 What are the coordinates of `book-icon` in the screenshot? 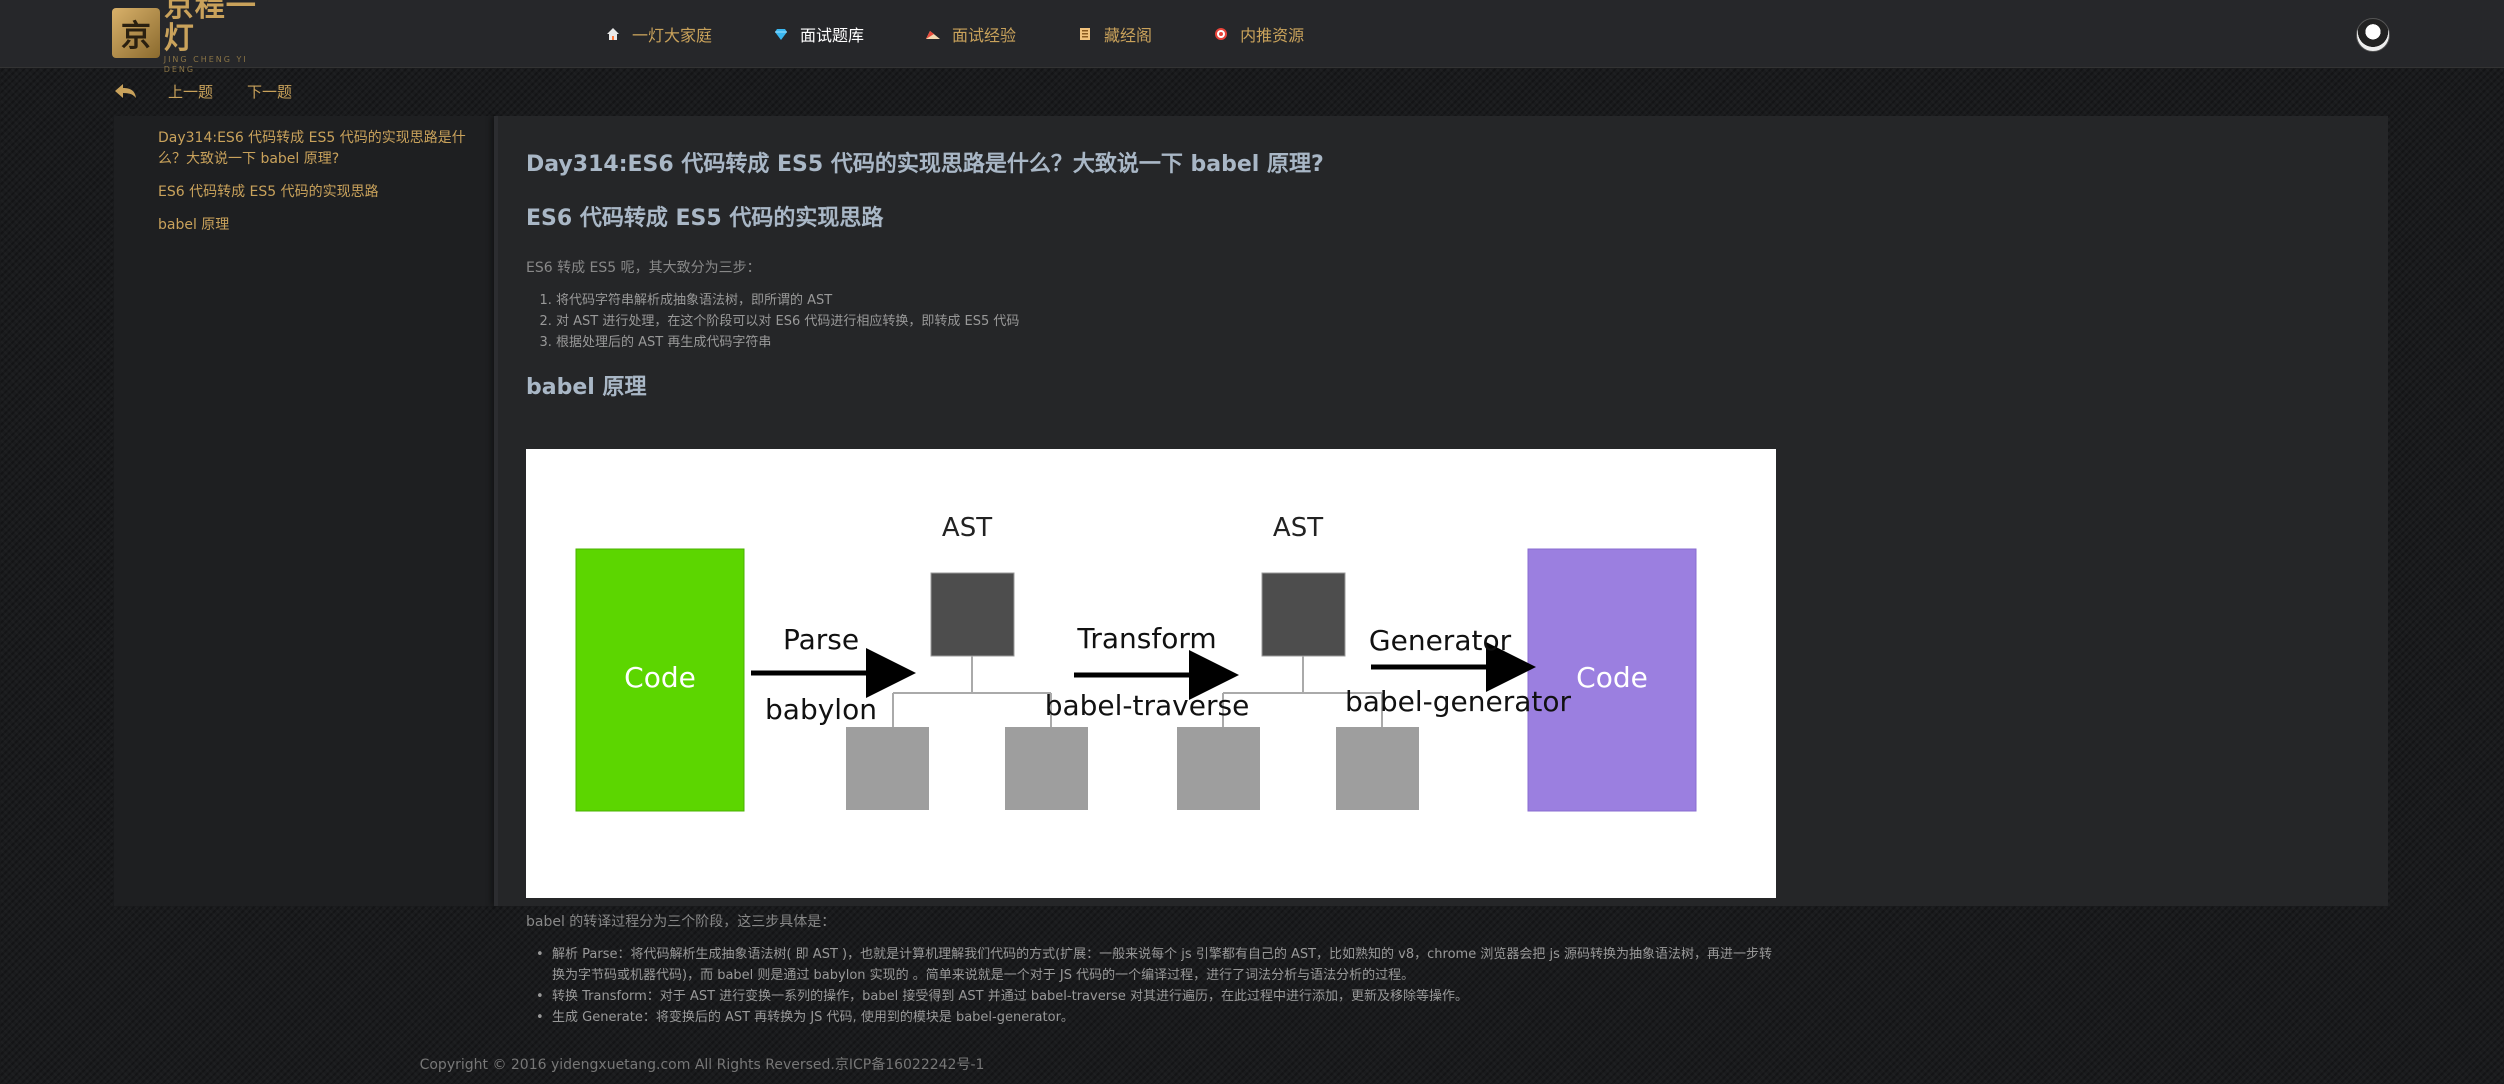 It's located at (1085, 34).